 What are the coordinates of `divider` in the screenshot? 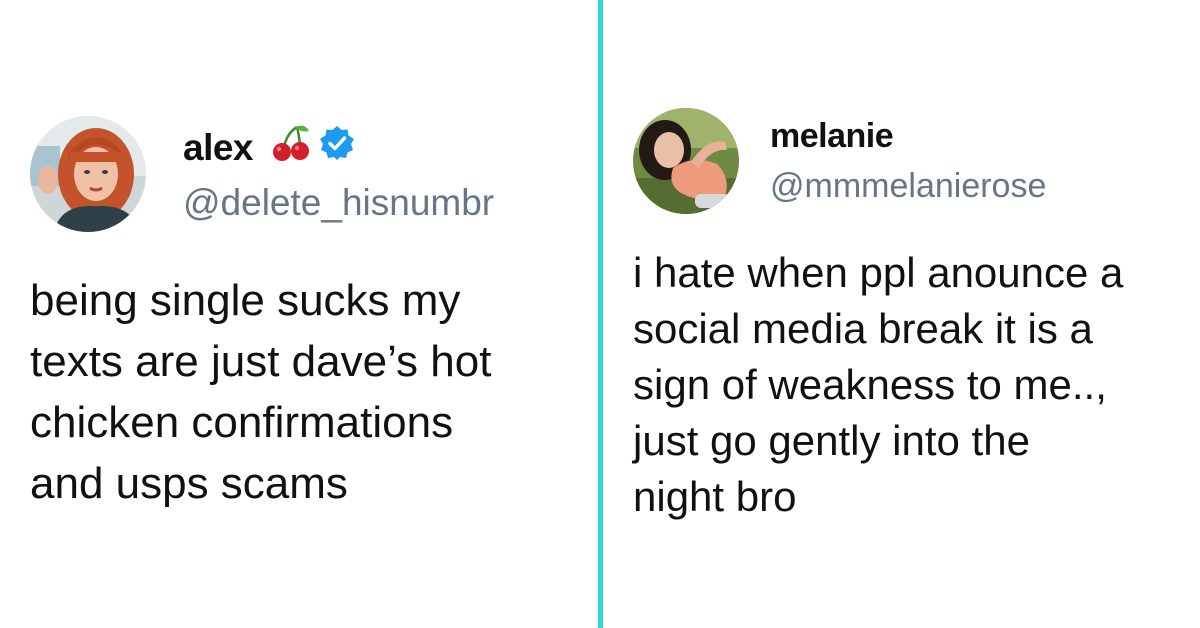 It's located at (600, 314).